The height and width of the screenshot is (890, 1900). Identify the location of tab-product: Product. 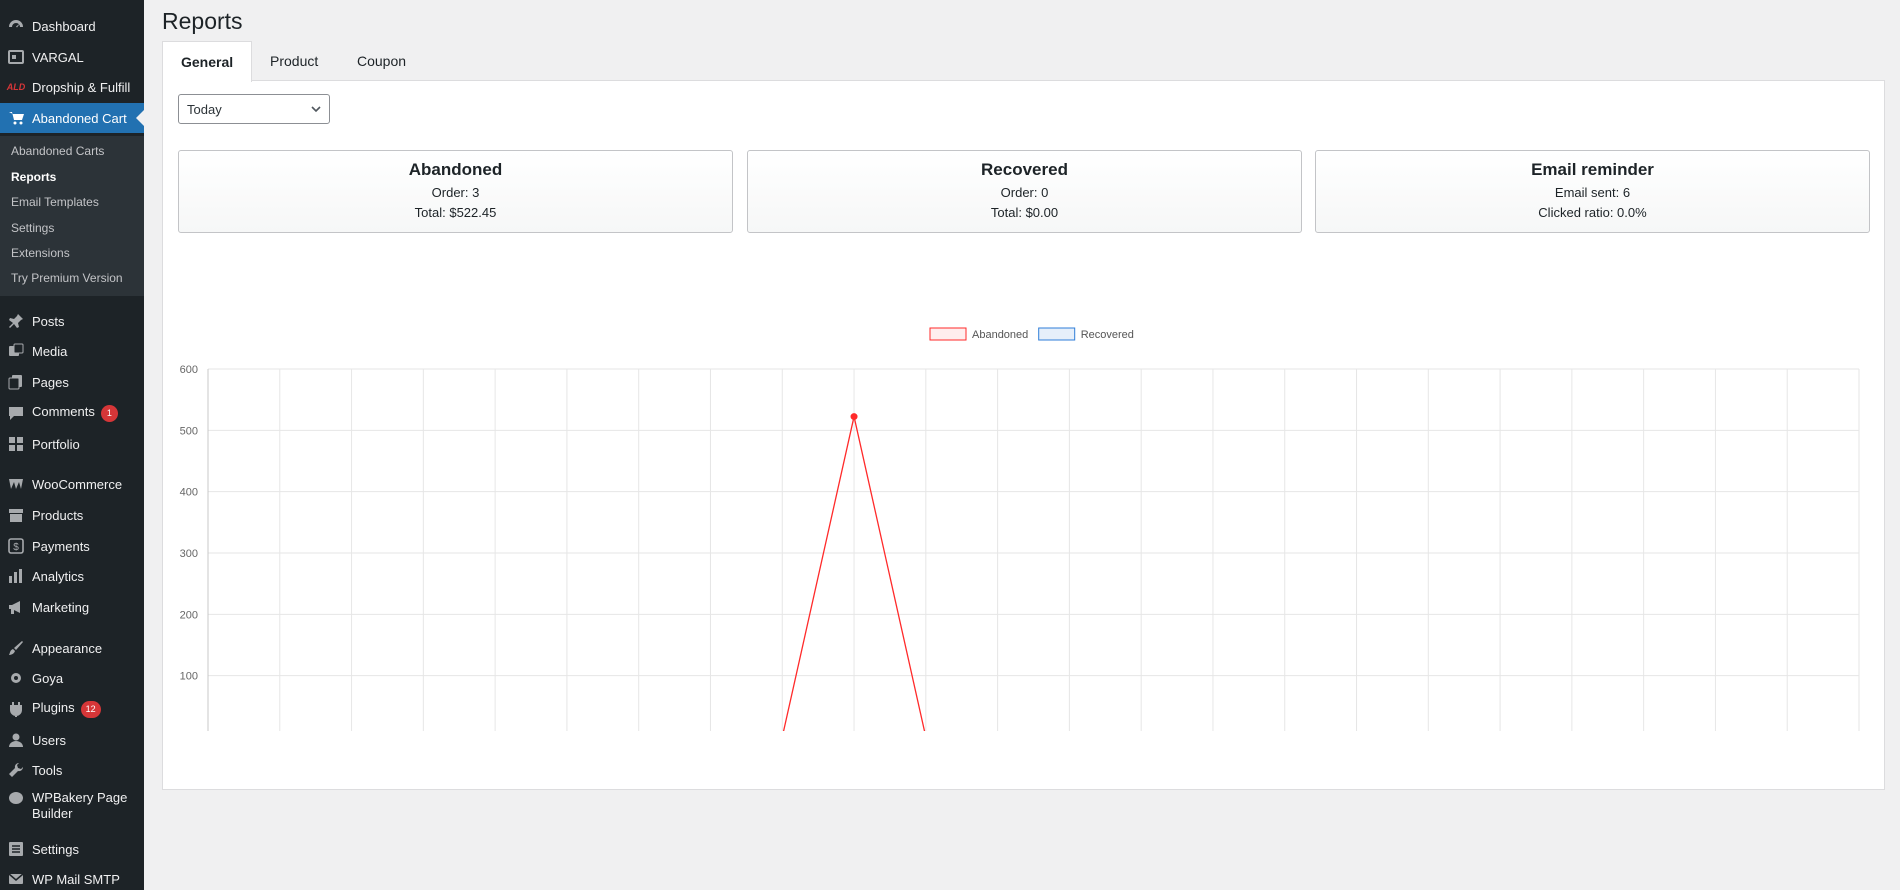
(294, 61).